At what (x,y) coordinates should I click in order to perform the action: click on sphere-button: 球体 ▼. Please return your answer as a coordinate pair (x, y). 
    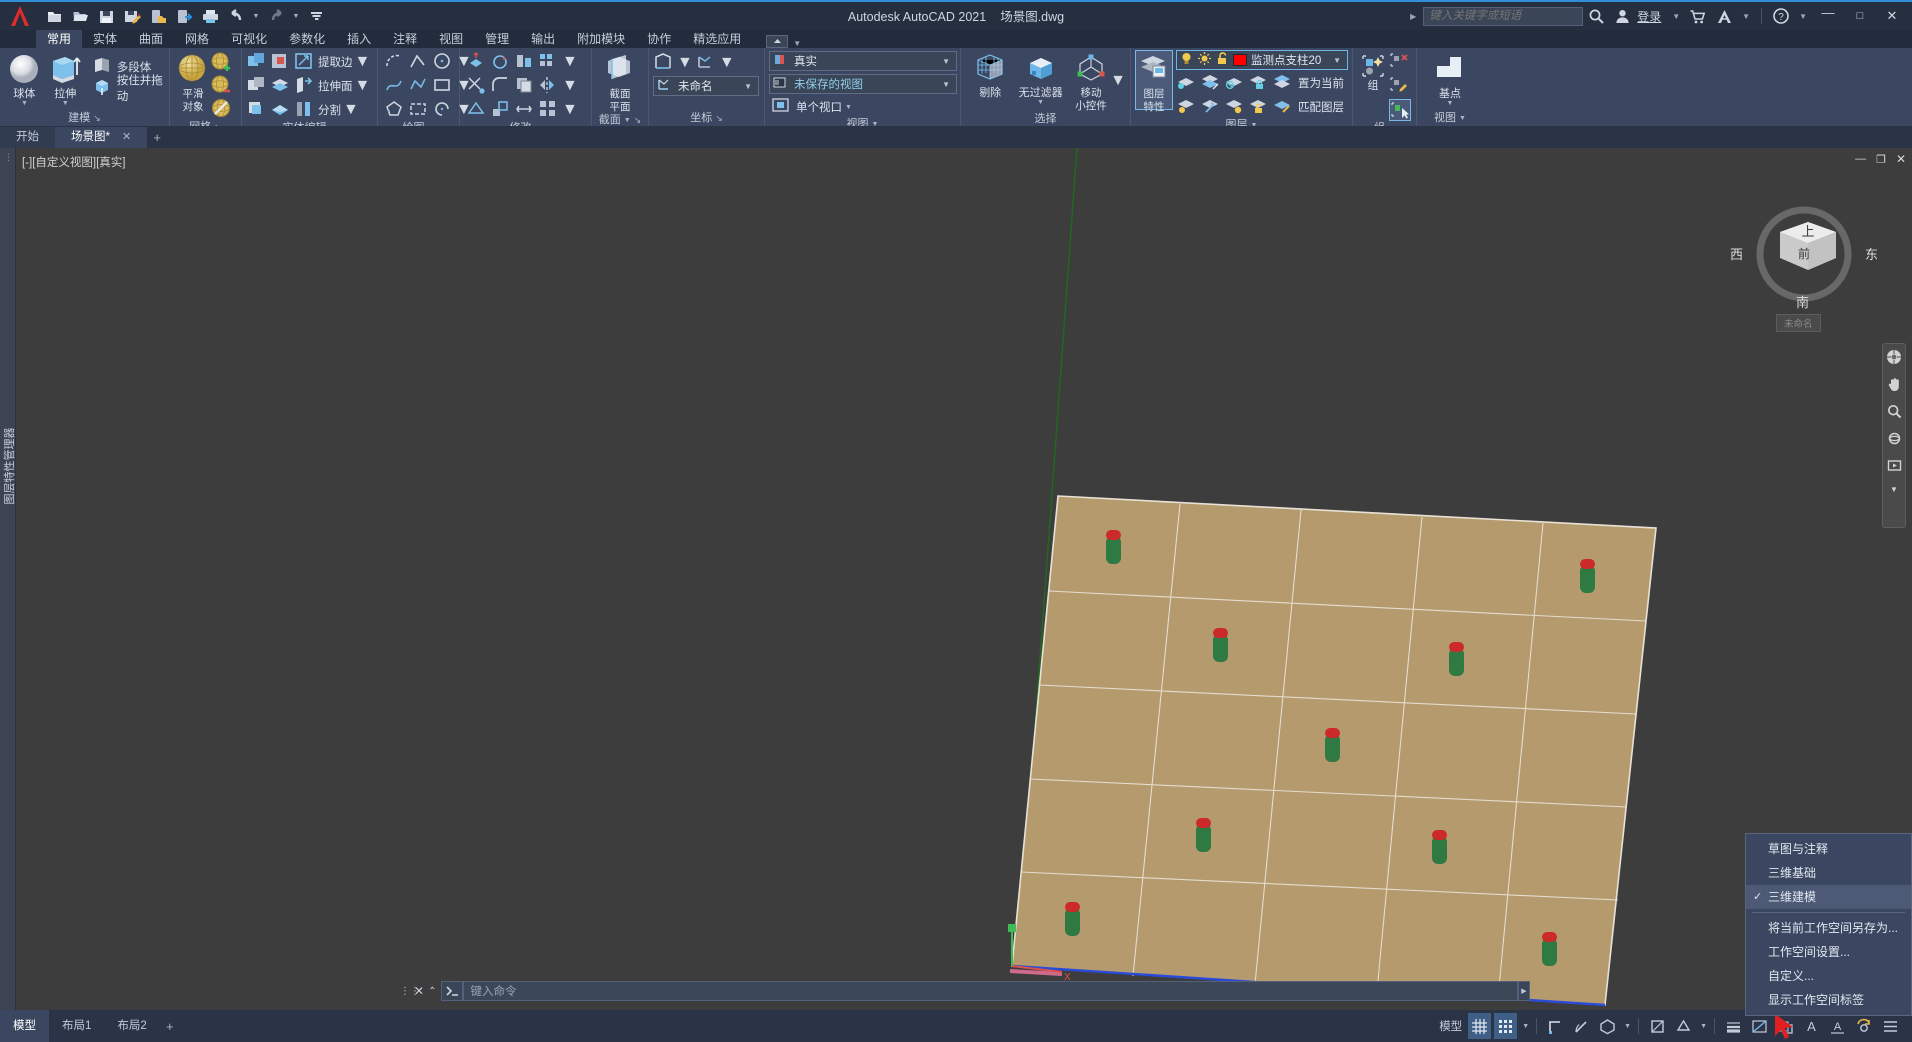
    Looking at the image, I should click on (24, 79).